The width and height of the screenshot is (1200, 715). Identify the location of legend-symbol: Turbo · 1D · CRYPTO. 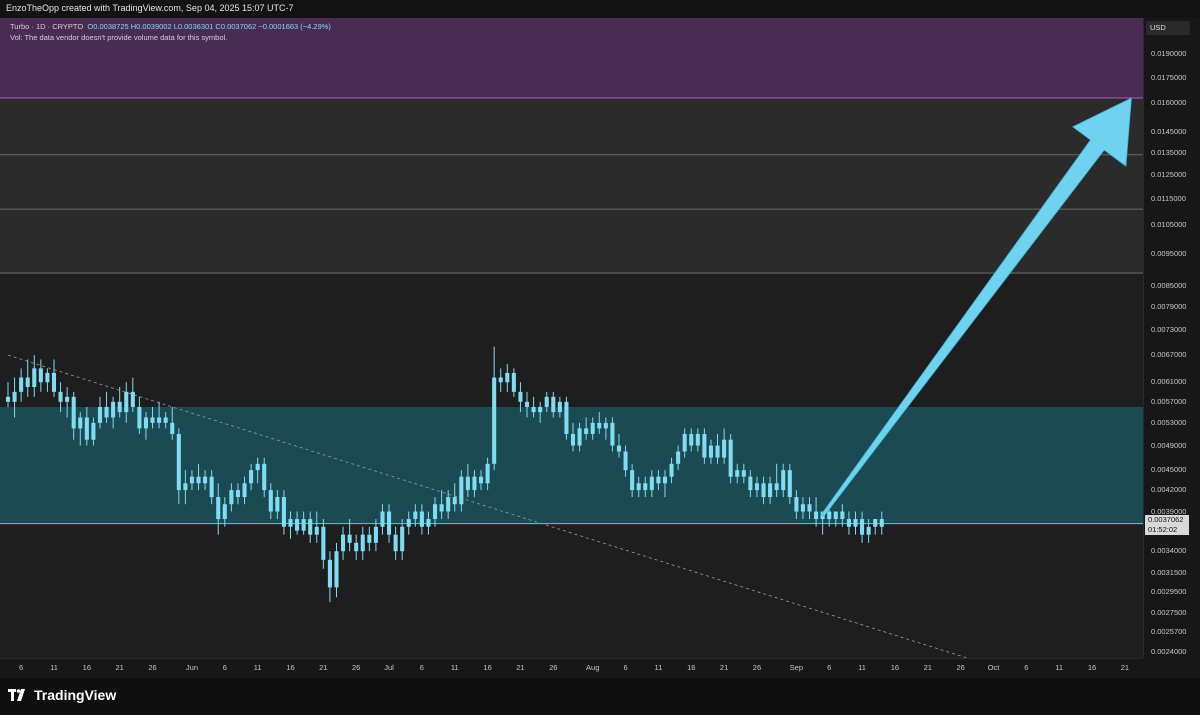
(46, 26).